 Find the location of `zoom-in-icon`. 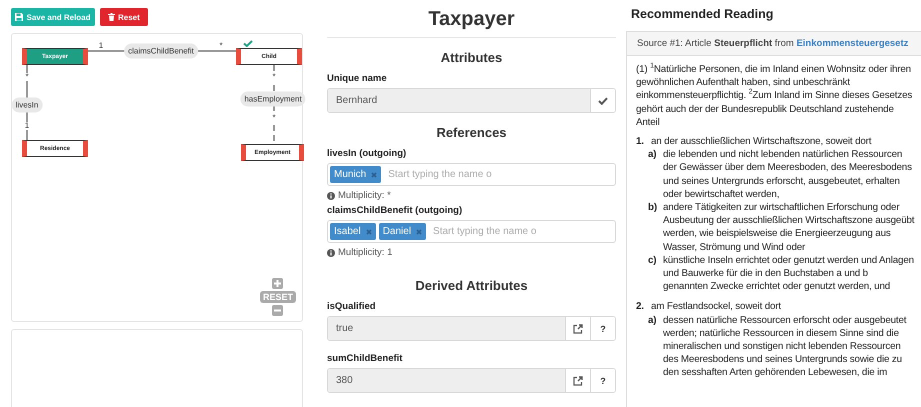

zoom-in-icon is located at coordinates (278, 283).